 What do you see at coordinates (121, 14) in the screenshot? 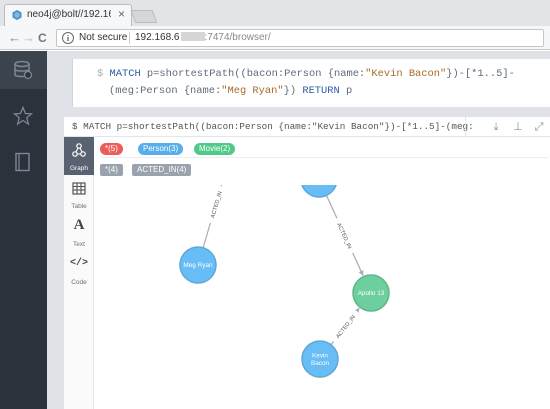
I see `tab-close-icon: ×` at bounding box center [121, 14].